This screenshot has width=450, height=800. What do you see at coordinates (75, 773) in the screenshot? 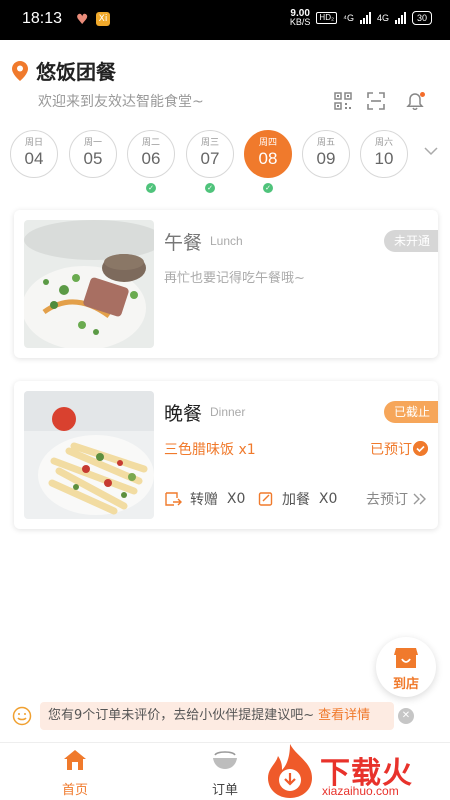
I see `tab-home: 首页` at bounding box center [75, 773].